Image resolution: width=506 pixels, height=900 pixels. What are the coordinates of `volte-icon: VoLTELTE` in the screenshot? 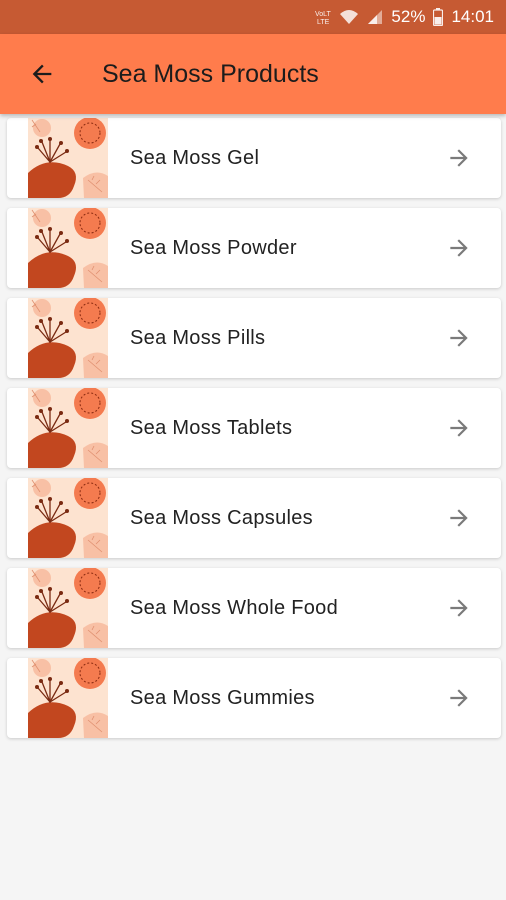 It's located at (323, 17).